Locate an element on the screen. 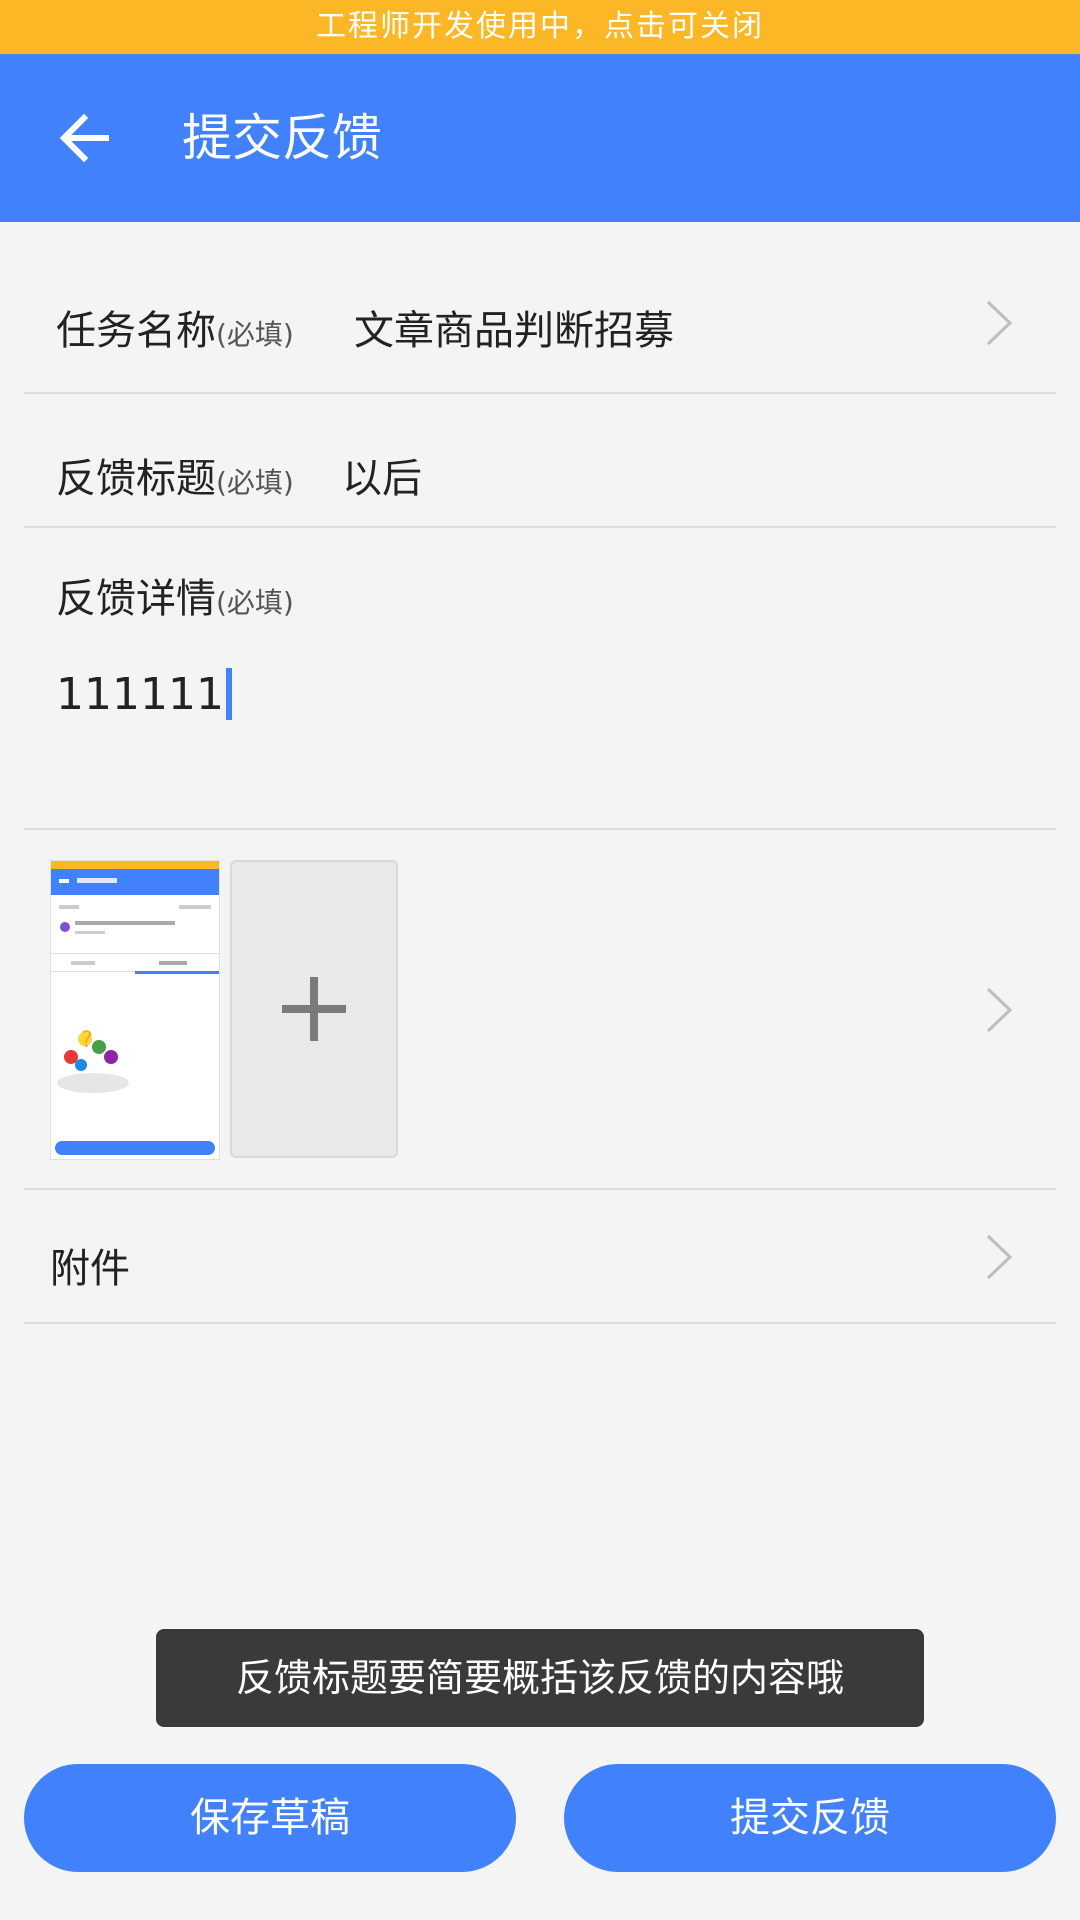  app-bar: 提交反馈 is located at coordinates (540, 138).